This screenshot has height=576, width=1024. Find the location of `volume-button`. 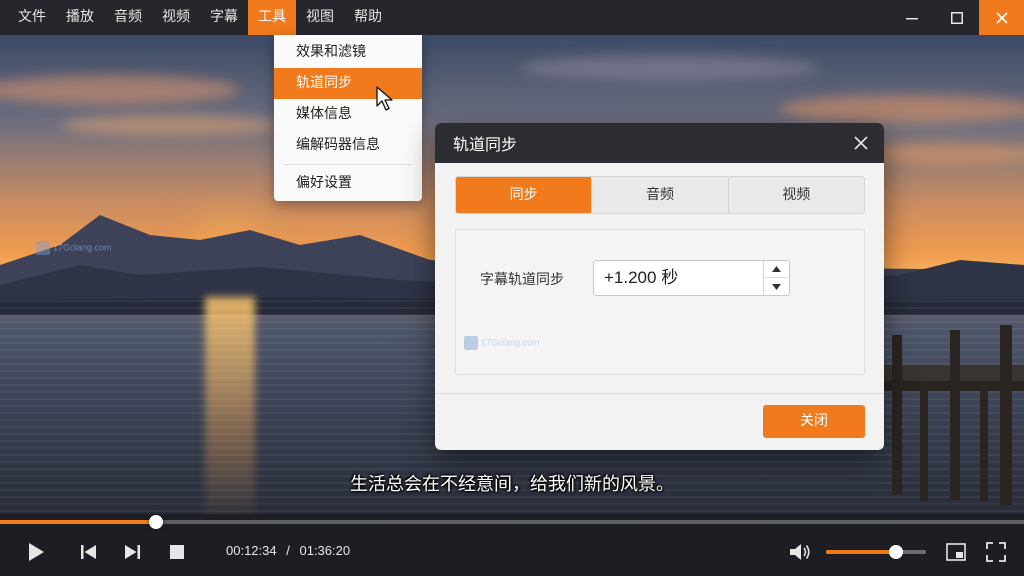

volume-button is located at coordinates (800, 552).